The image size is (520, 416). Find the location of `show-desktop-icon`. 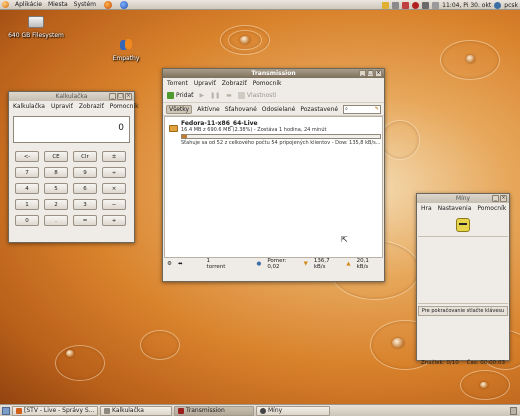

show-desktop-icon is located at coordinates (6, 410).